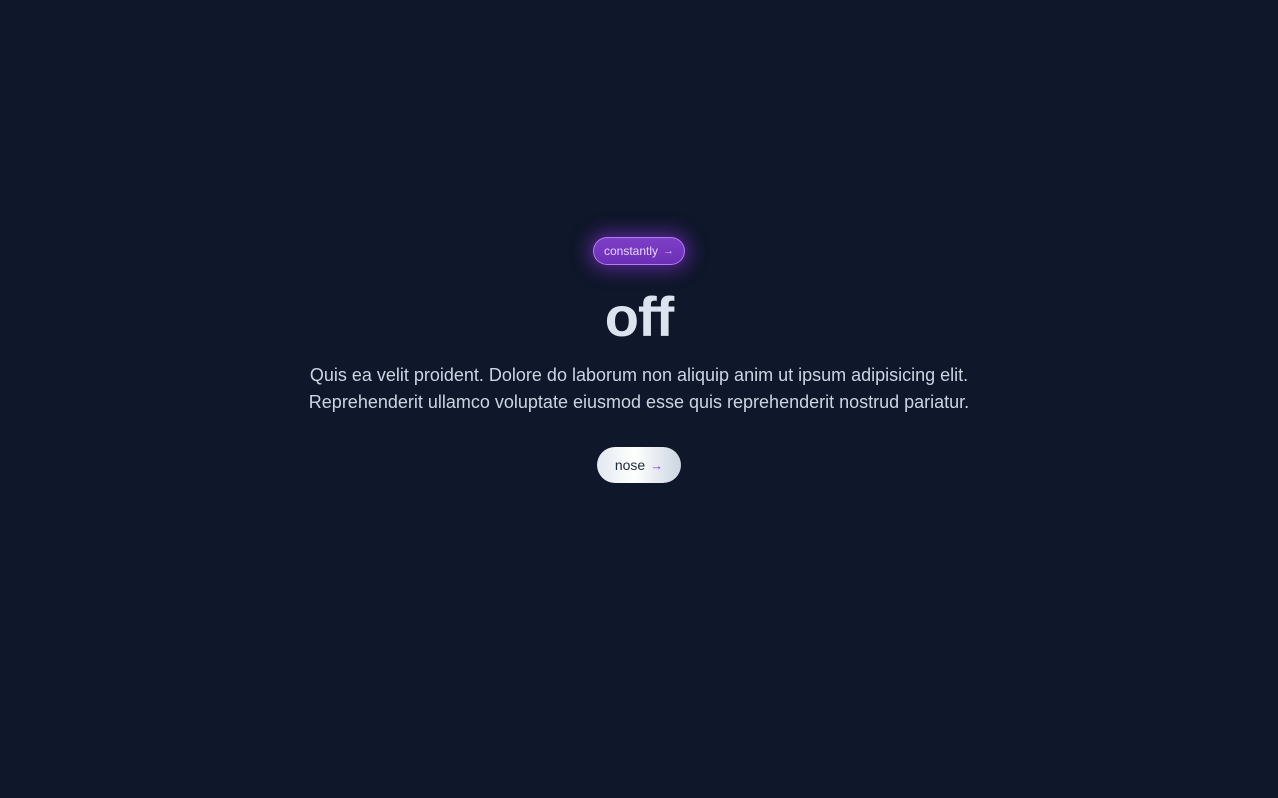 The image size is (1278, 798). What do you see at coordinates (630, 465) in the screenshot?
I see `cta-label: nose` at bounding box center [630, 465].